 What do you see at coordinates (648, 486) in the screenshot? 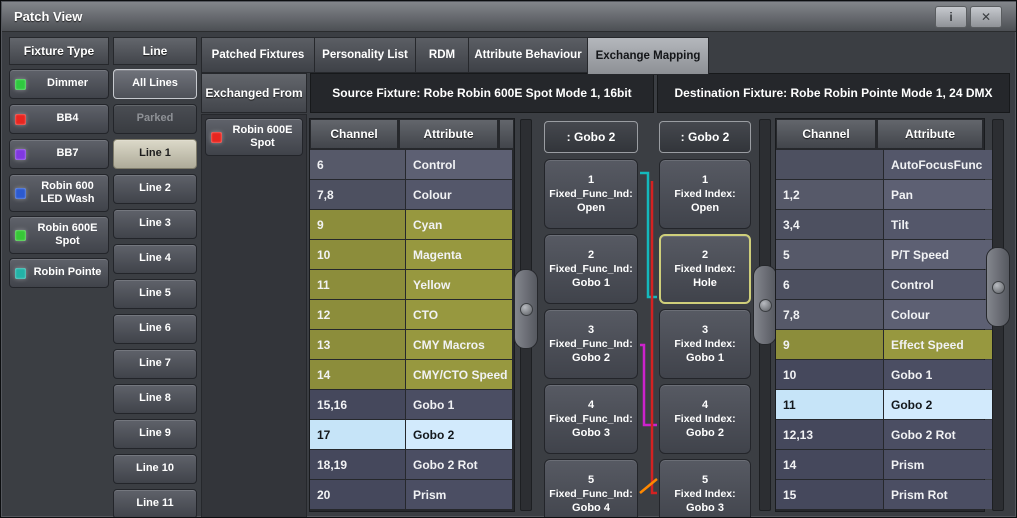
I see `mapping-line-orange` at bounding box center [648, 486].